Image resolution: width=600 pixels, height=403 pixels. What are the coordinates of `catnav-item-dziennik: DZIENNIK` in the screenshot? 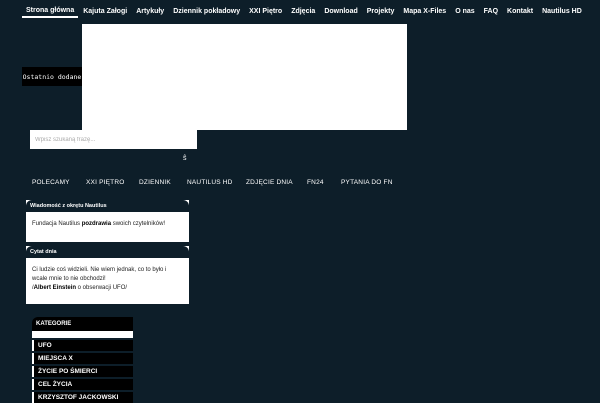 It's located at (155, 182).